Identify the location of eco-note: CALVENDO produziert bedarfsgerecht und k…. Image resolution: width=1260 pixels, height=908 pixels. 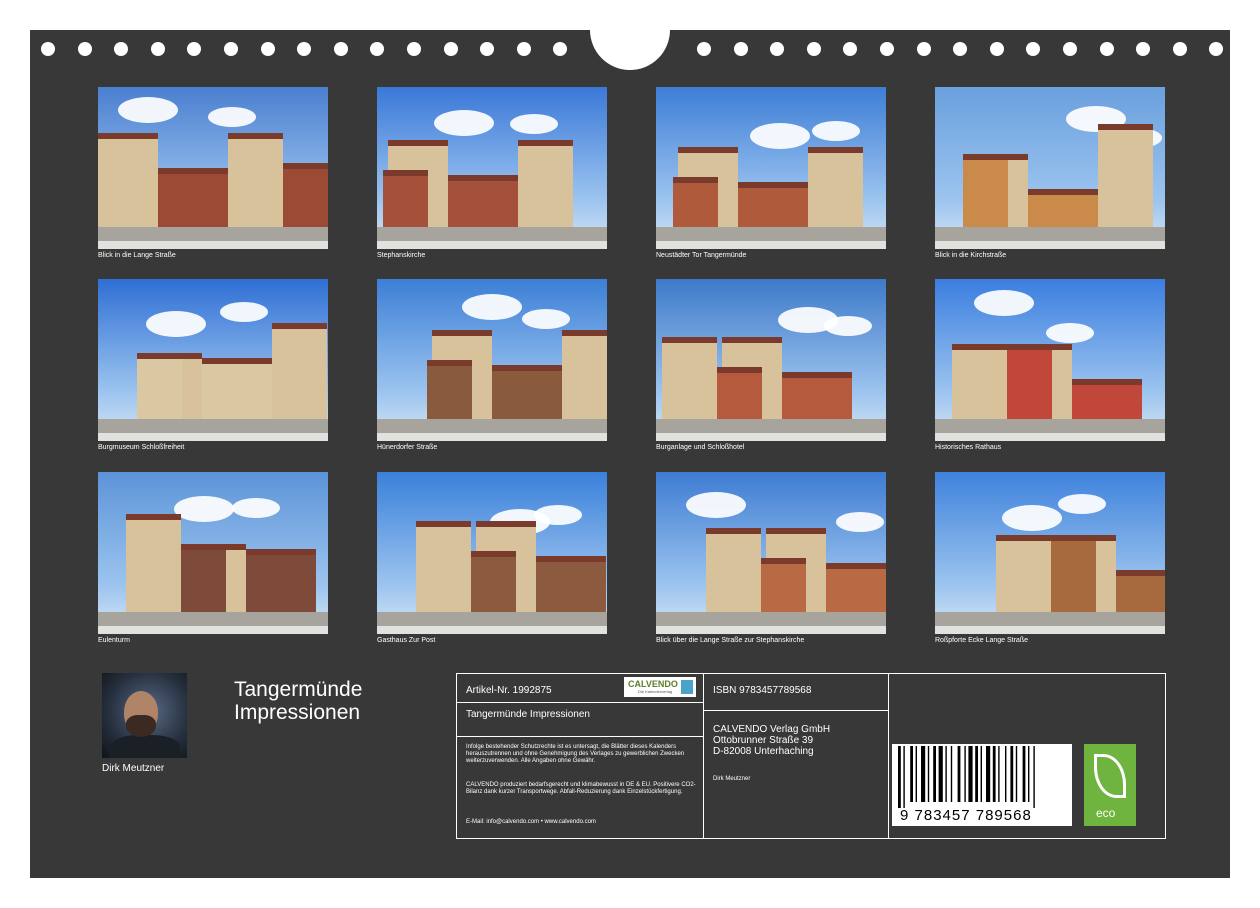
(581, 788).